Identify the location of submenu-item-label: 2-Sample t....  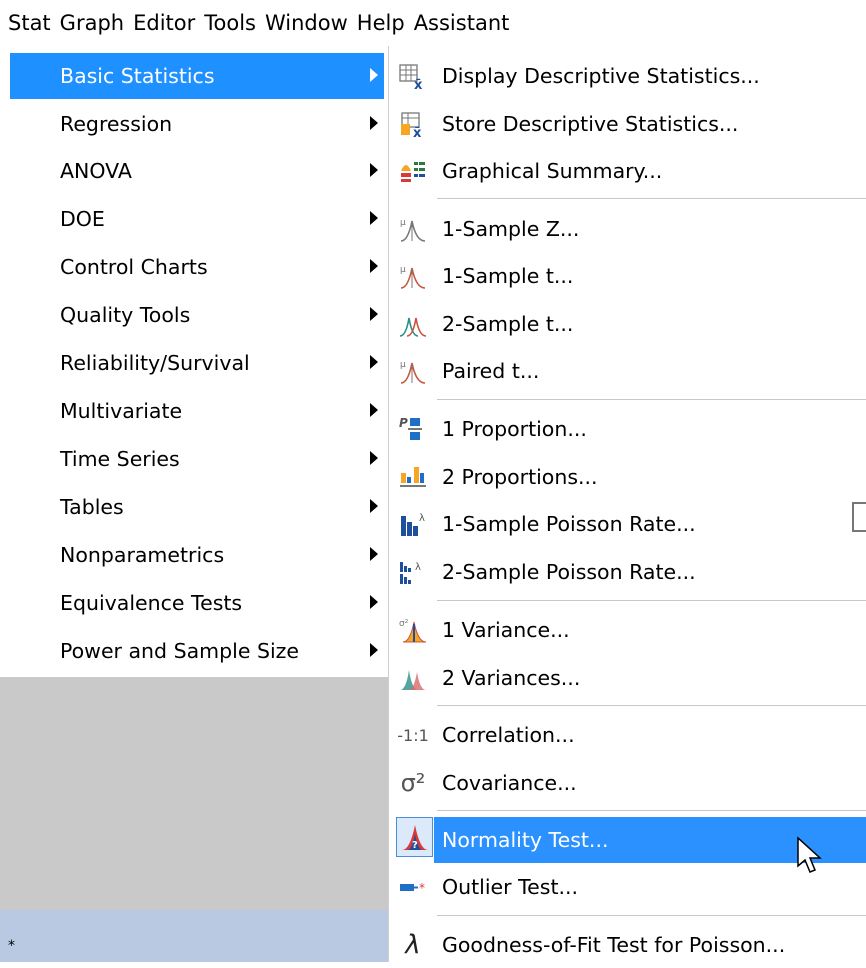
(508, 324).